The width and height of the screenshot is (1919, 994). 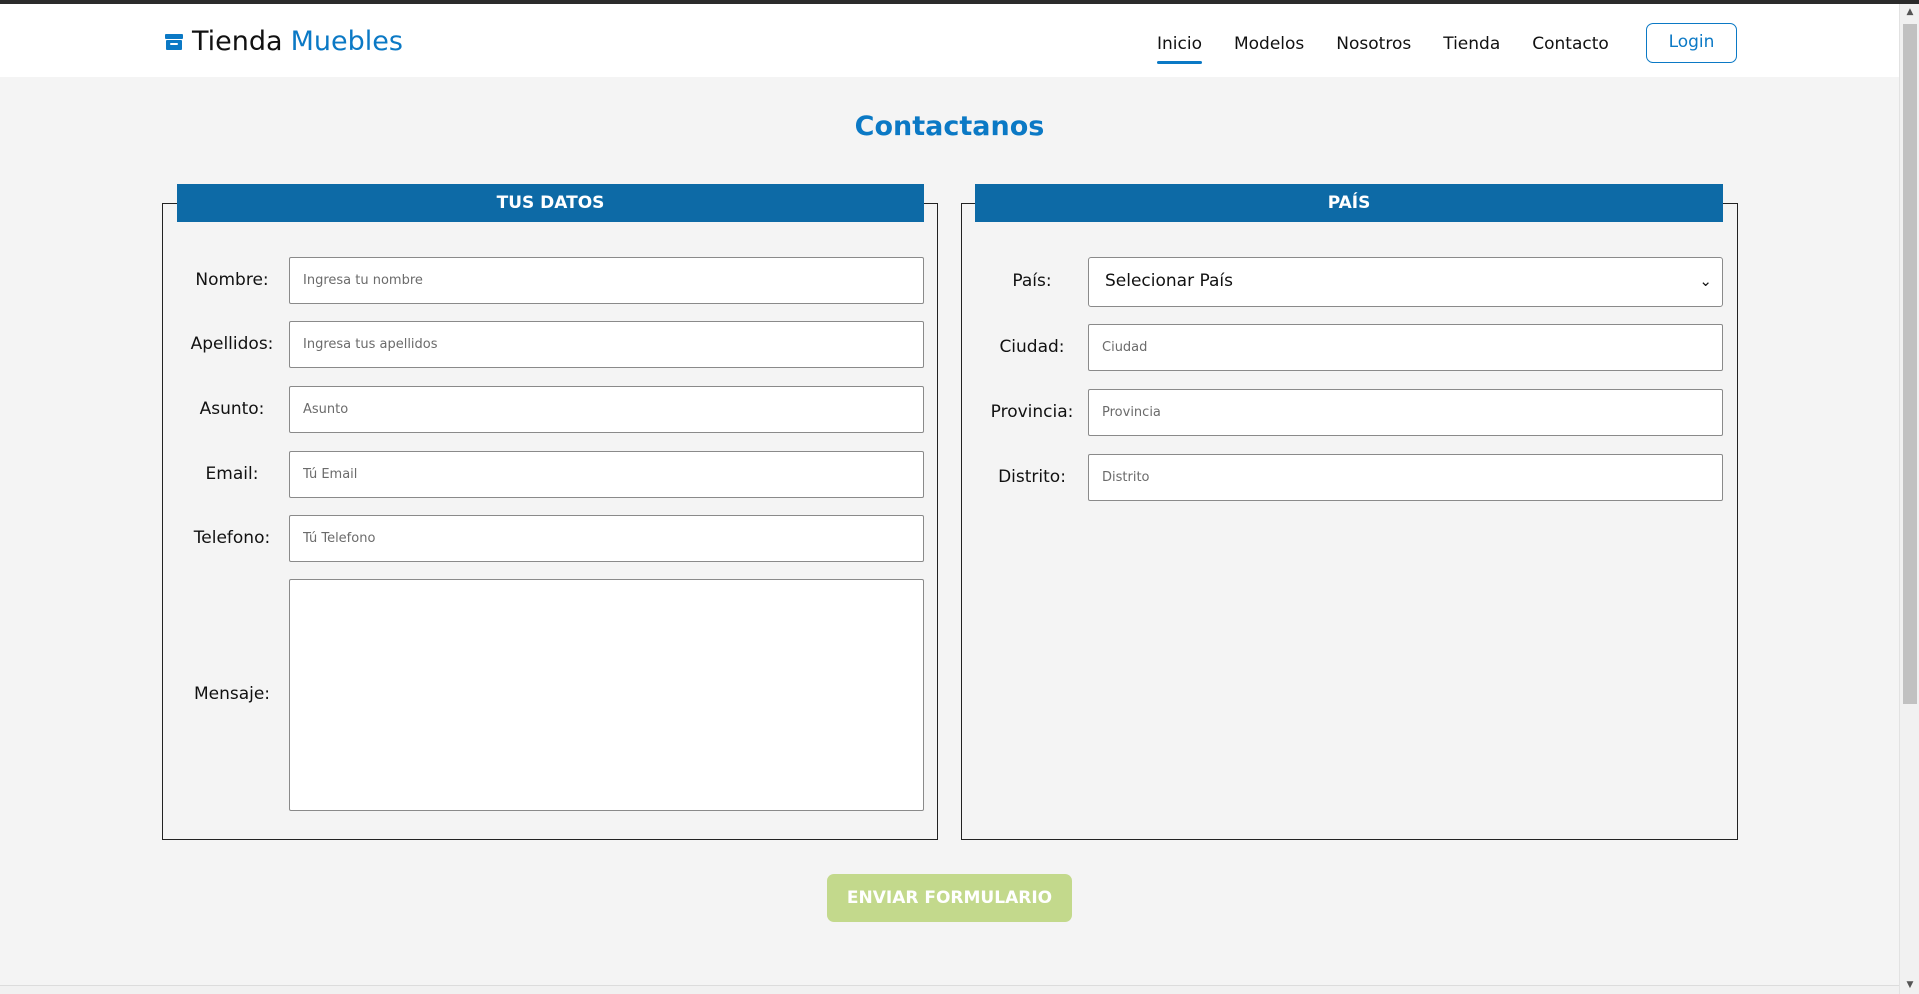 What do you see at coordinates (1471, 49) in the screenshot?
I see `nav-item-tienda: Tienda` at bounding box center [1471, 49].